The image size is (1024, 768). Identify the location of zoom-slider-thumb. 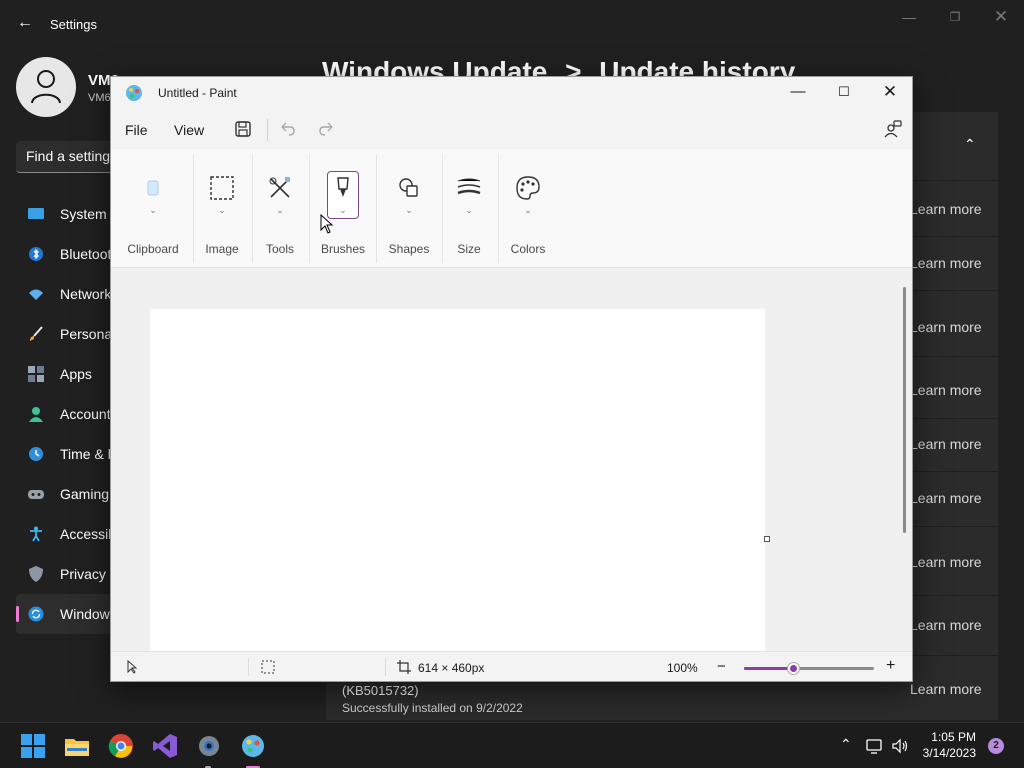
(794, 668).